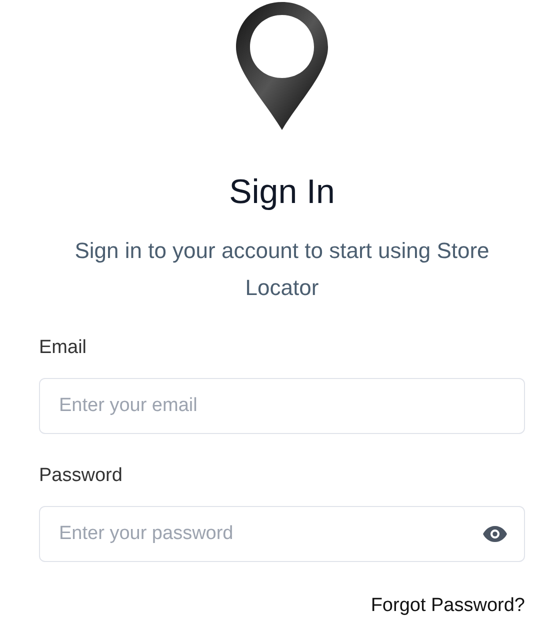  I want to click on forgot-password-link: Forgot Password?, so click(447, 606).